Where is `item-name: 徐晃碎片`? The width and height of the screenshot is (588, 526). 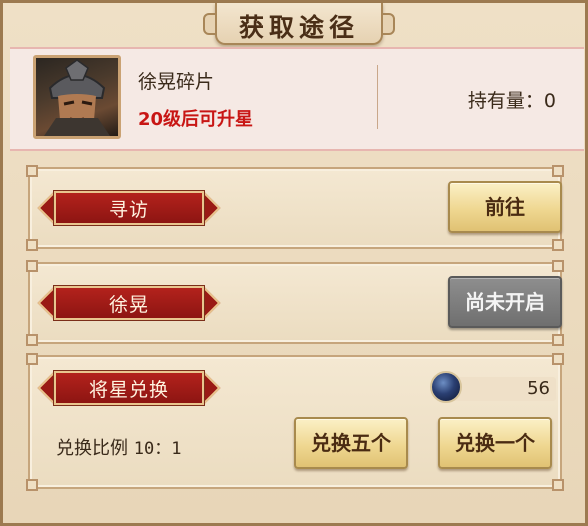 item-name: 徐晃碎片 is located at coordinates (176, 82).